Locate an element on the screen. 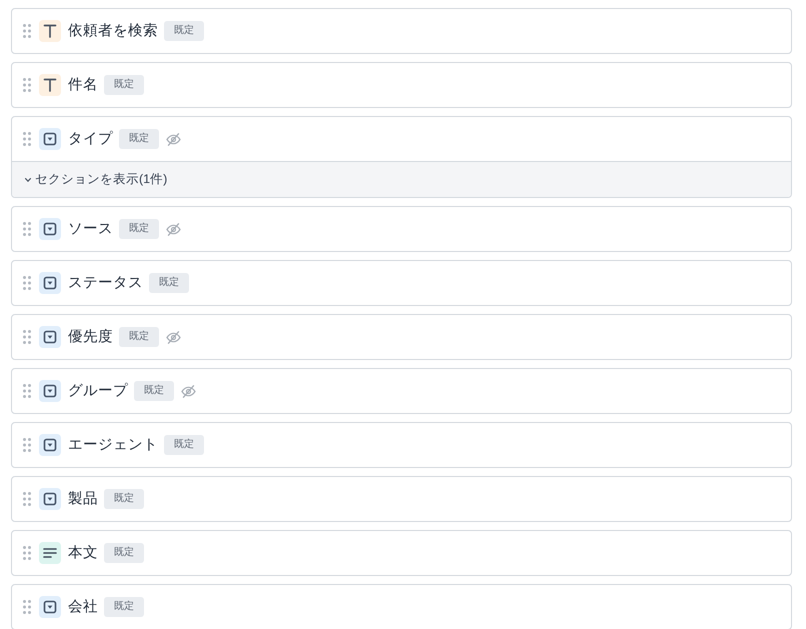  paragraph-field-icon is located at coordinates (50, 553).